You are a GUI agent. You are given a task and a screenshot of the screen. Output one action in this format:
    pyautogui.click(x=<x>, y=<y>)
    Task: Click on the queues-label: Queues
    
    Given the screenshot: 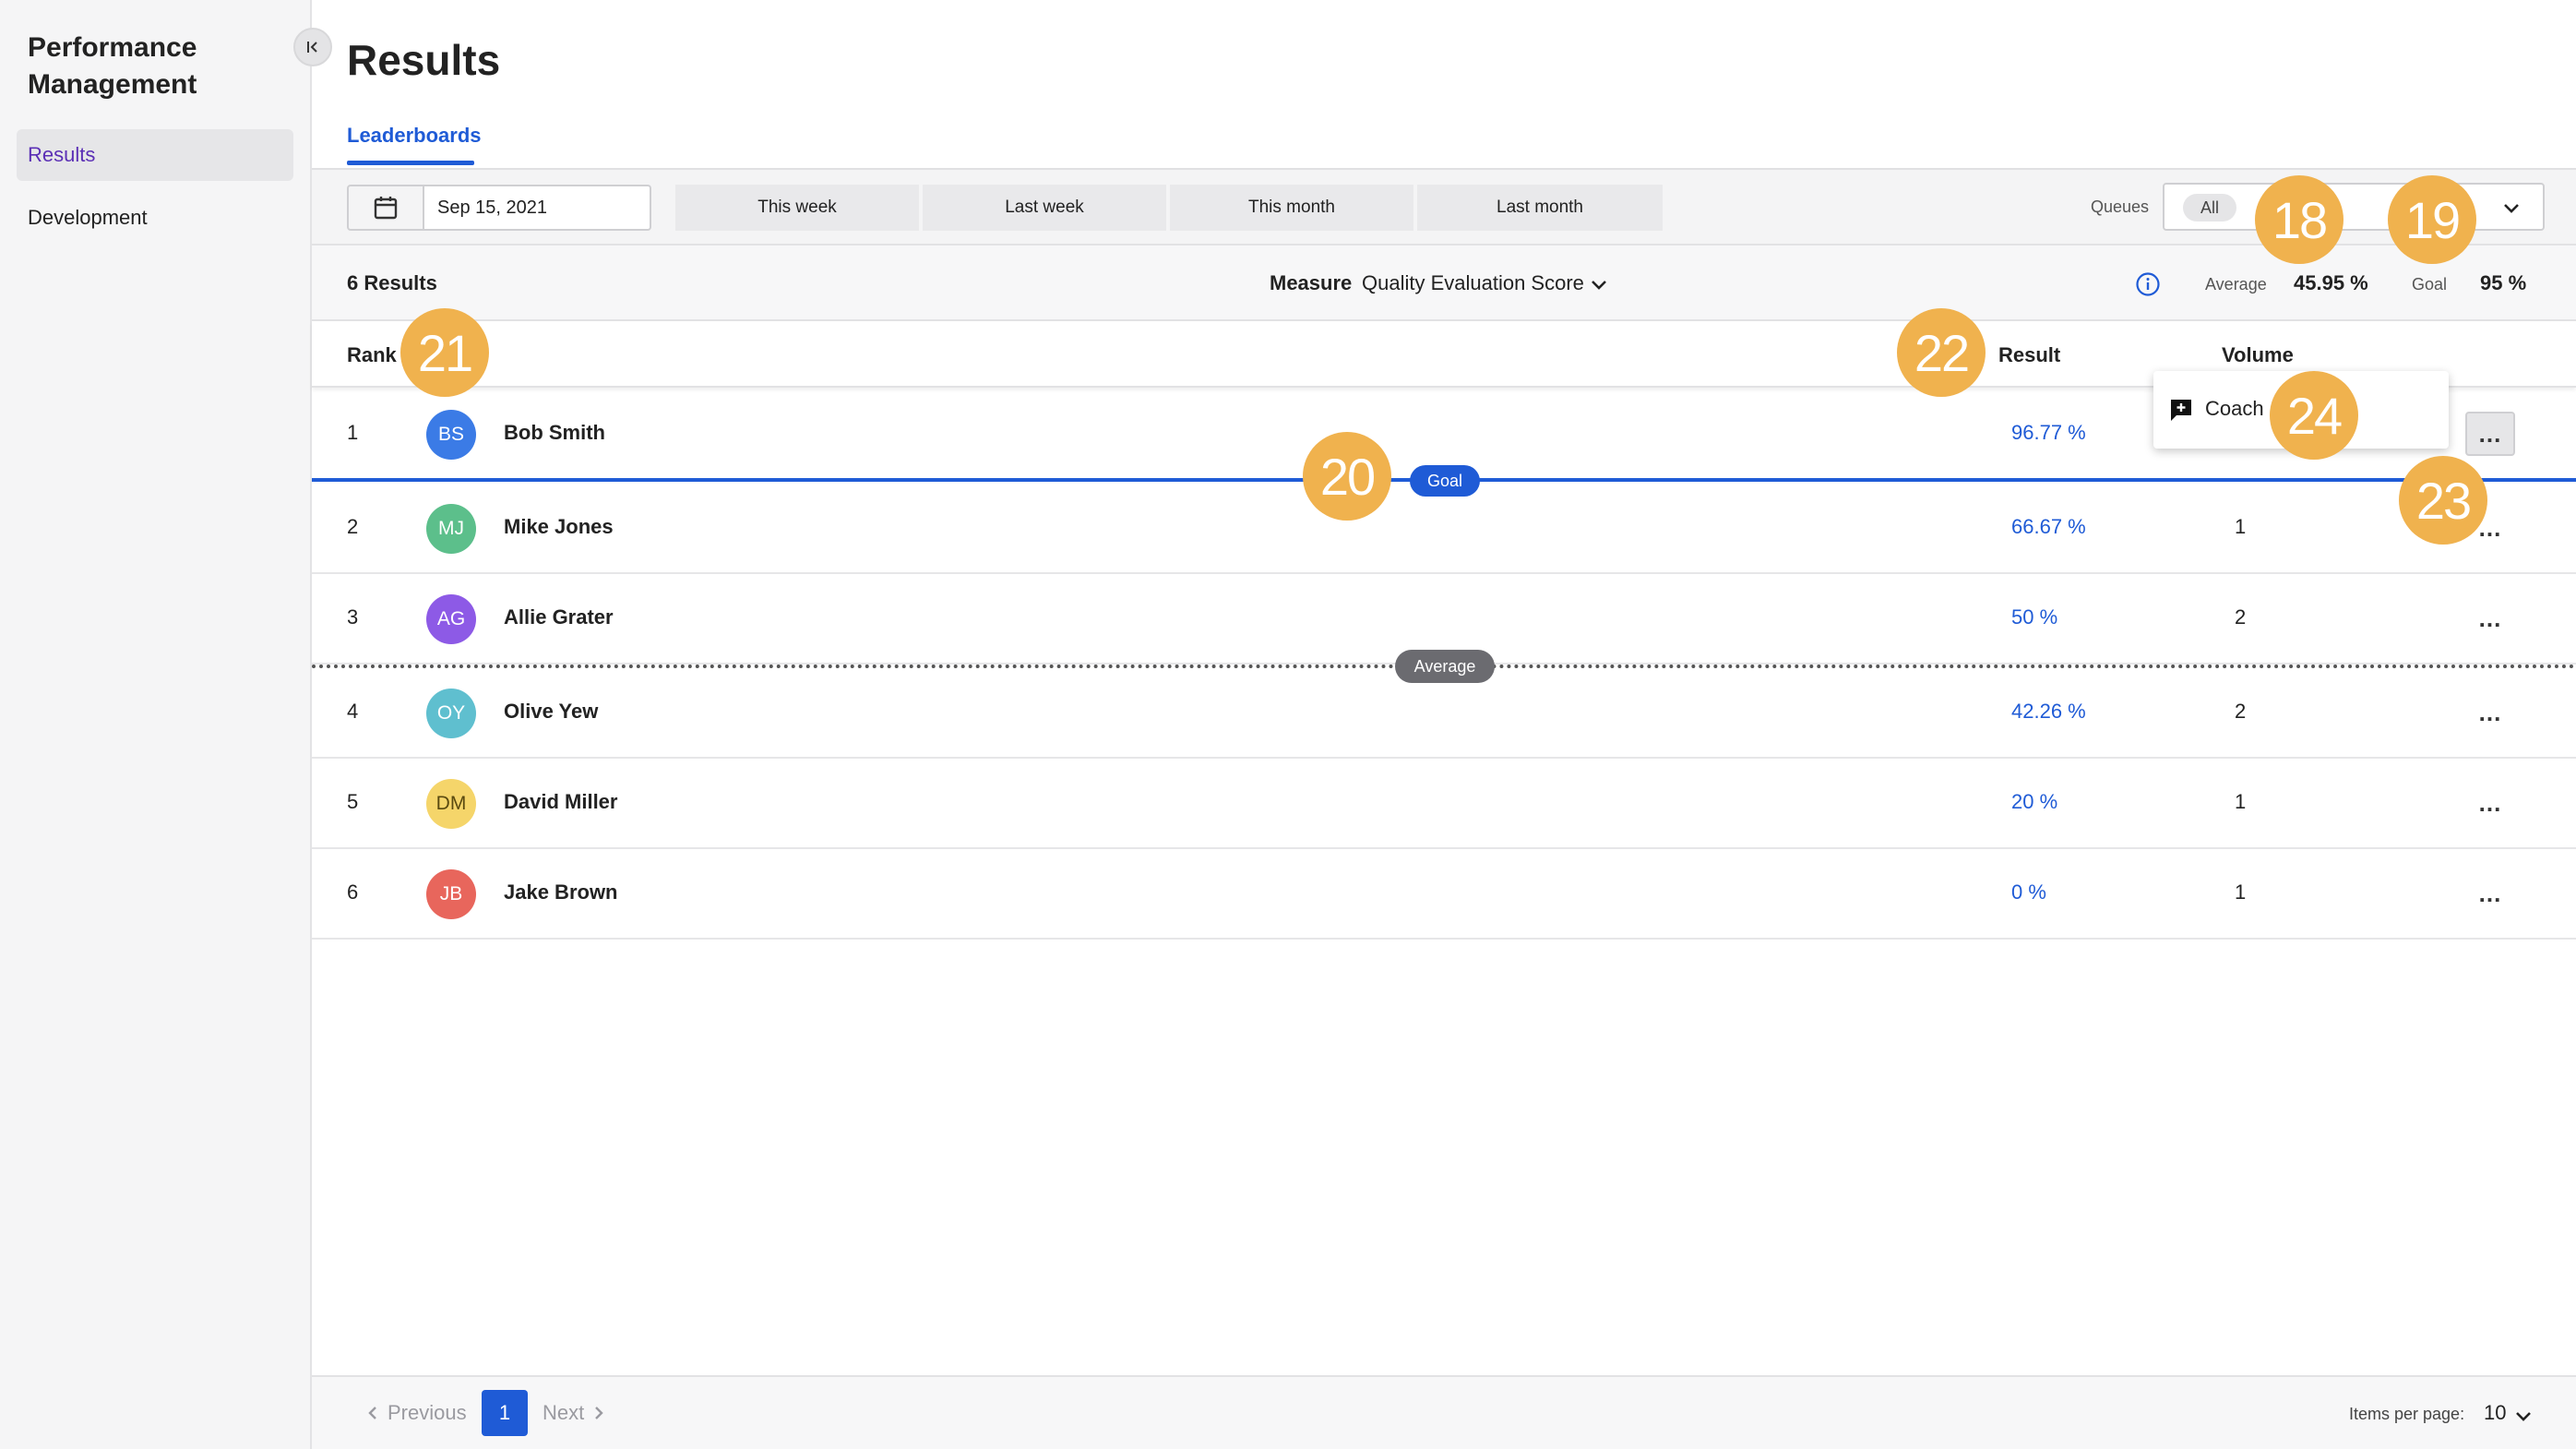 What is the action you would take?
    pyautogui.click(x=2120, y=207)
    